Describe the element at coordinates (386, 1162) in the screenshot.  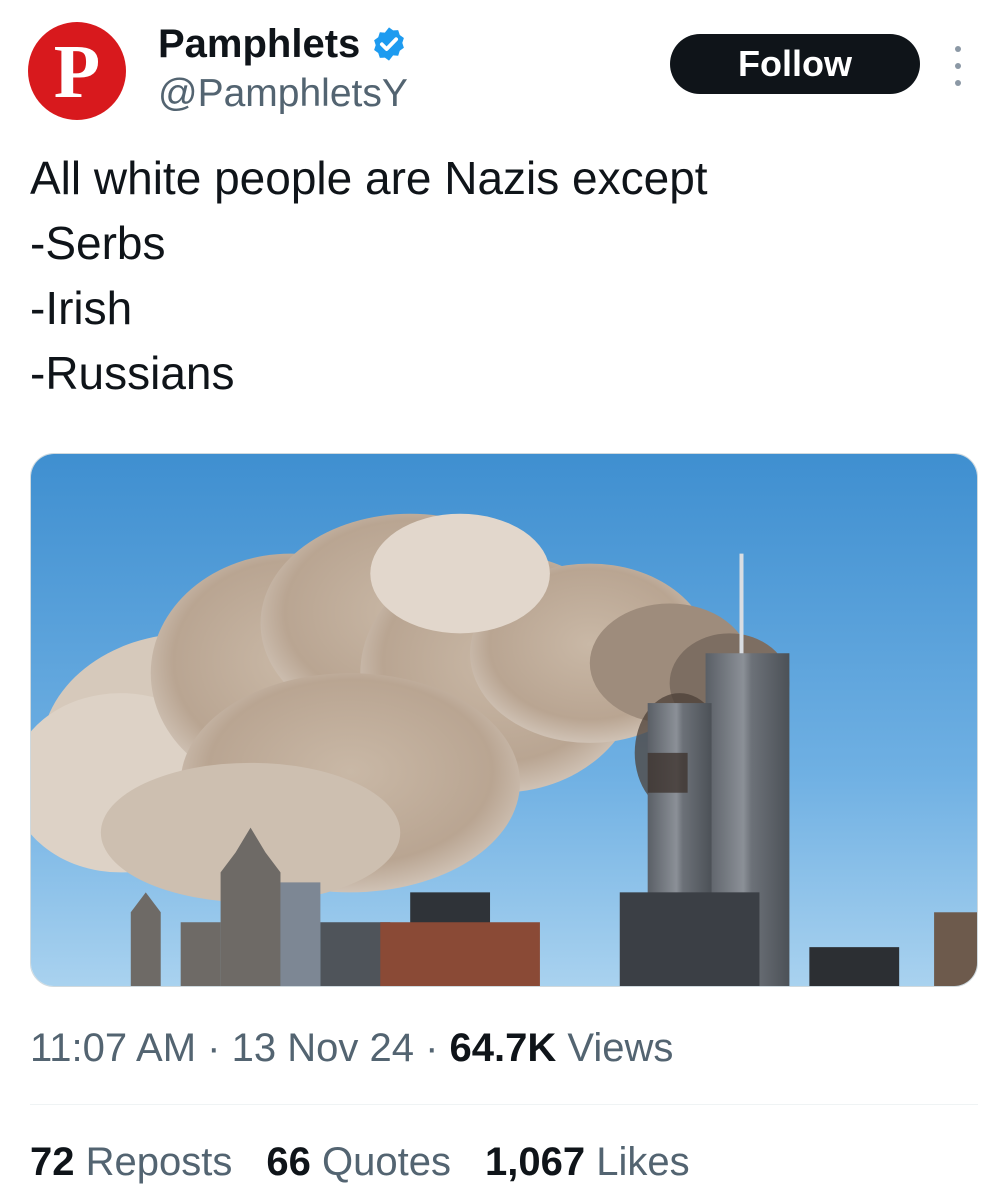
I see `quotes-label: Quotes` at that location.